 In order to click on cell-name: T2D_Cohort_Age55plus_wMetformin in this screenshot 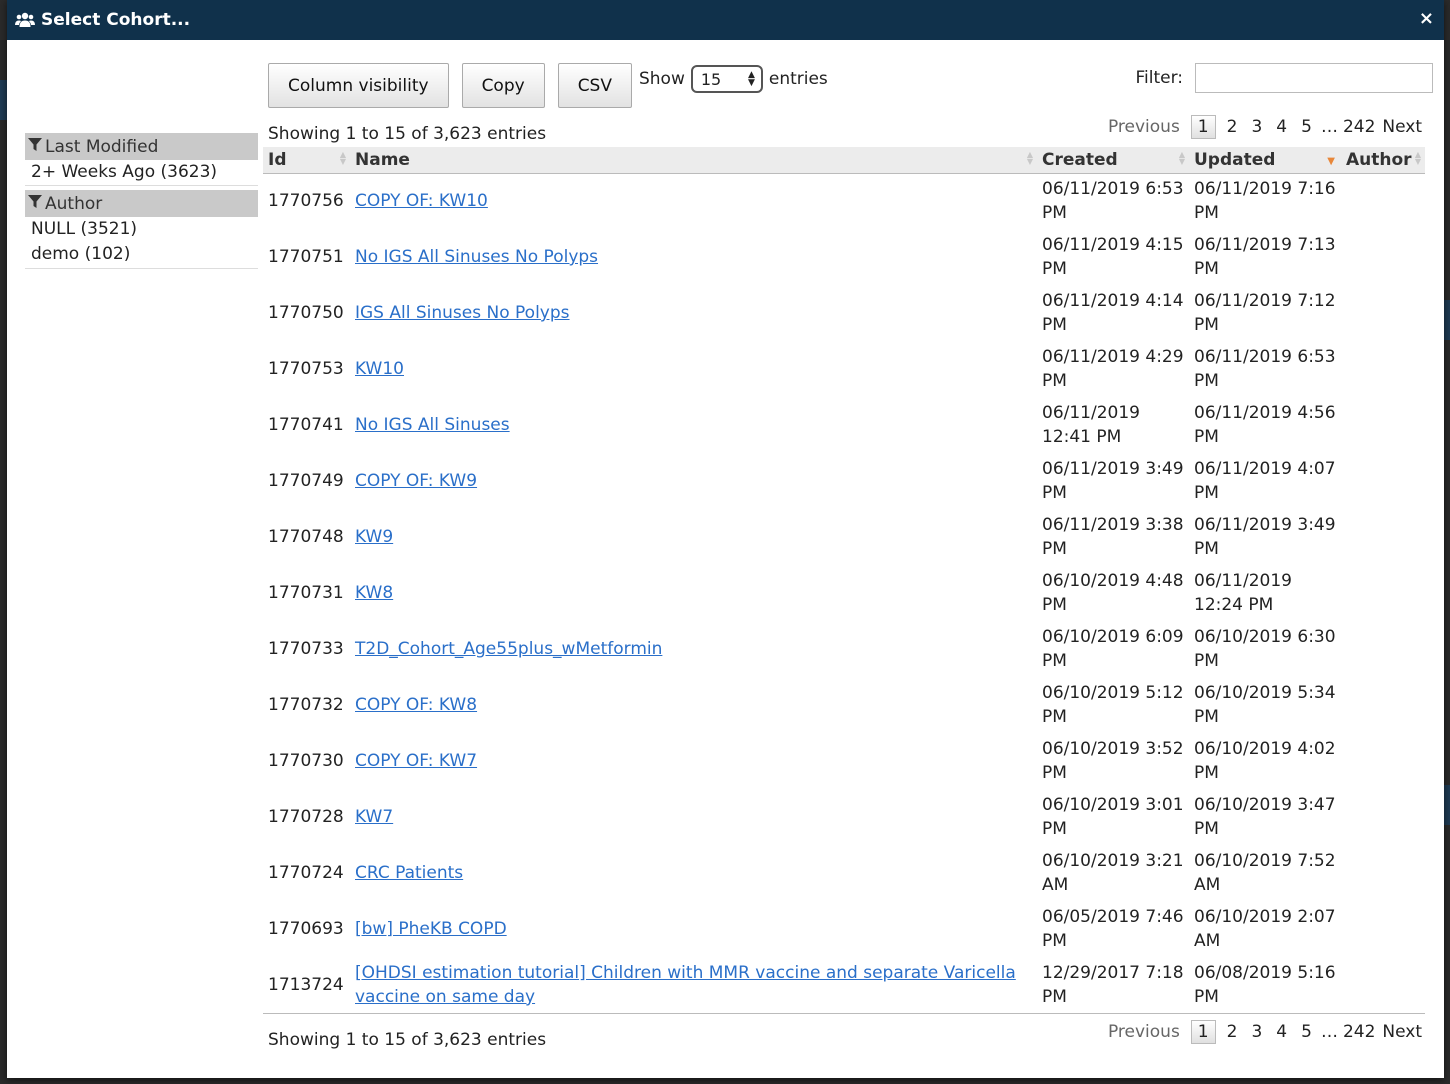, I will do `click(693, 649)`.